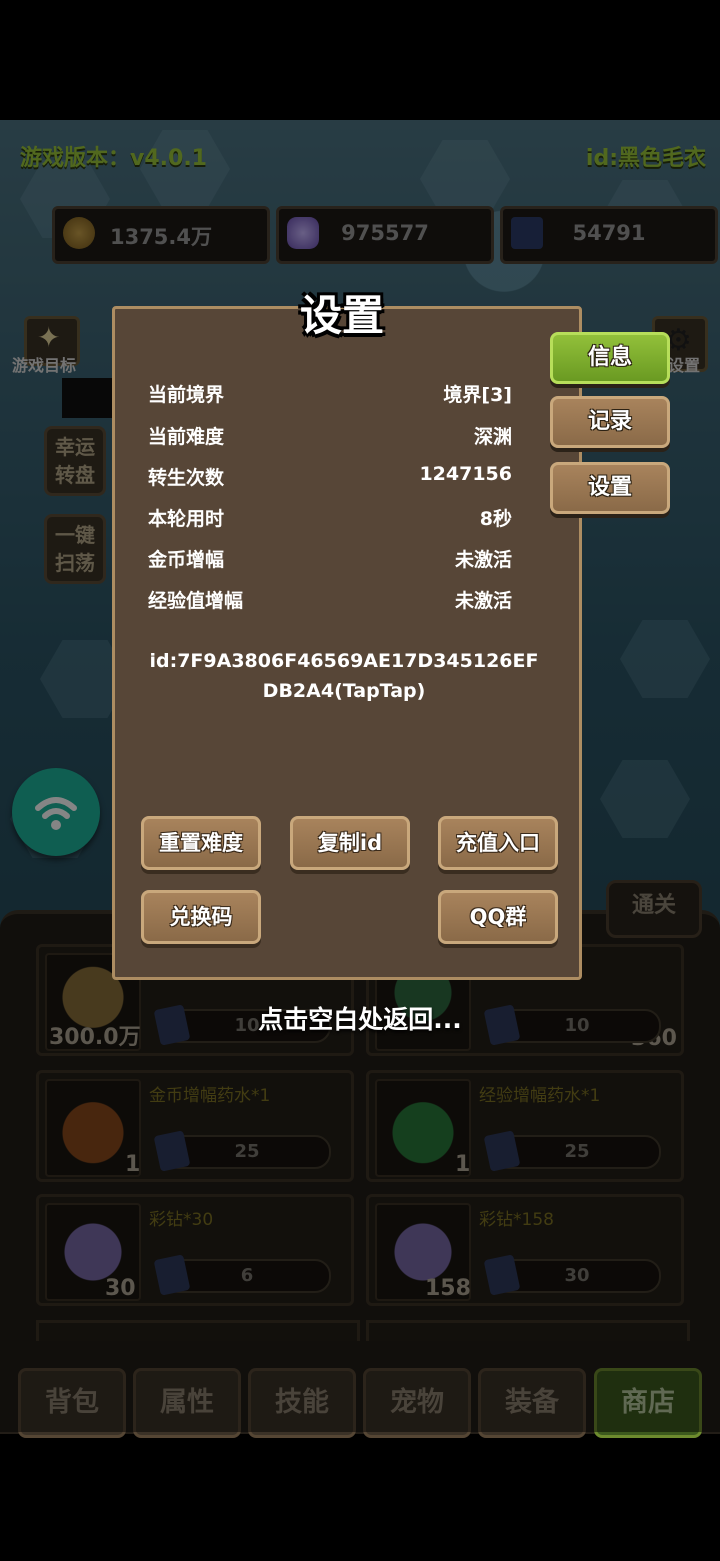  What do you see at coordinates (186, 560) in the screenshot?
I see `coin-boost-label: 金币增幅` at bounding box center [186, 560].